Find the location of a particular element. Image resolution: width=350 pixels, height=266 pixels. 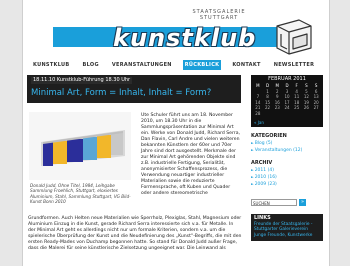

brand-subtitle: STAATSGALERIE STUTTGART is located at coordinates (219, 15).